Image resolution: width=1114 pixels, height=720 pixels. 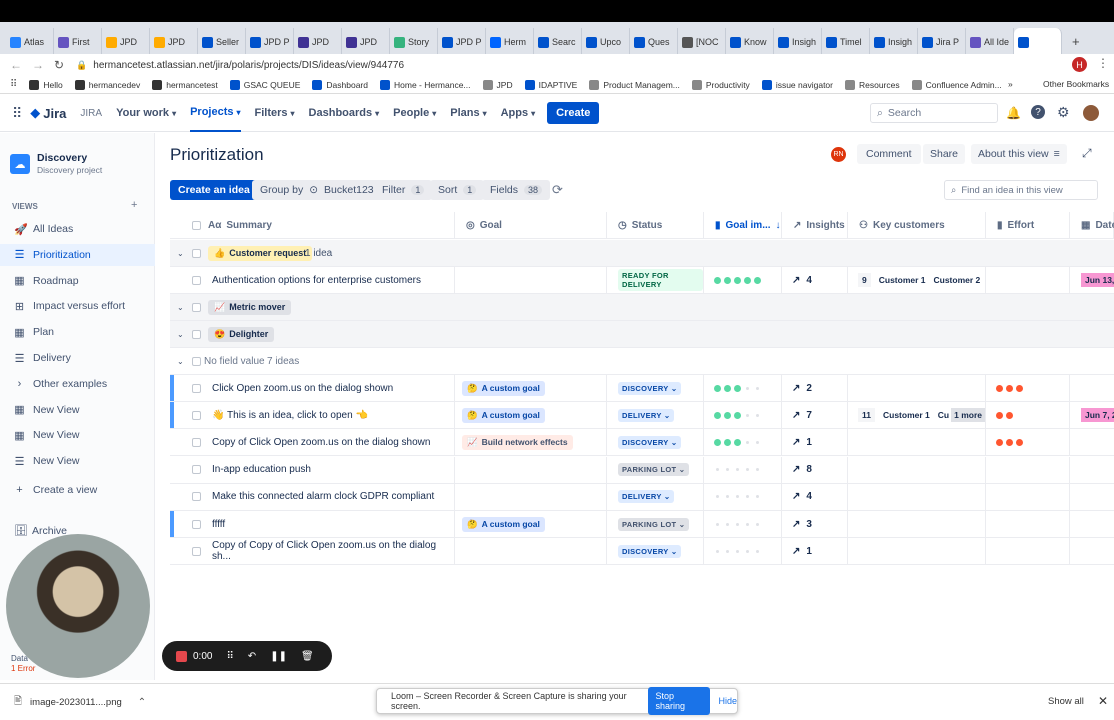 I want to click on browser-tab: First, so click(x=78, y=42).